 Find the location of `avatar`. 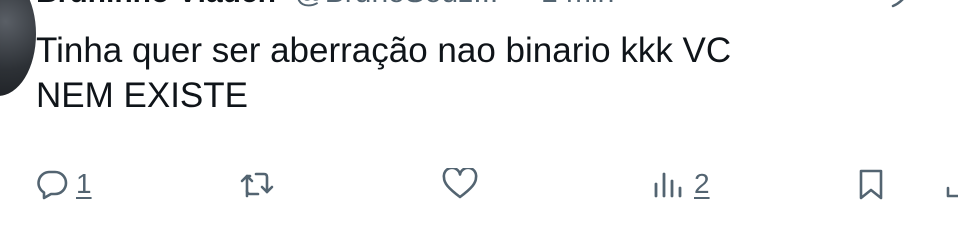

avatar is located at coordinates (18, 48).